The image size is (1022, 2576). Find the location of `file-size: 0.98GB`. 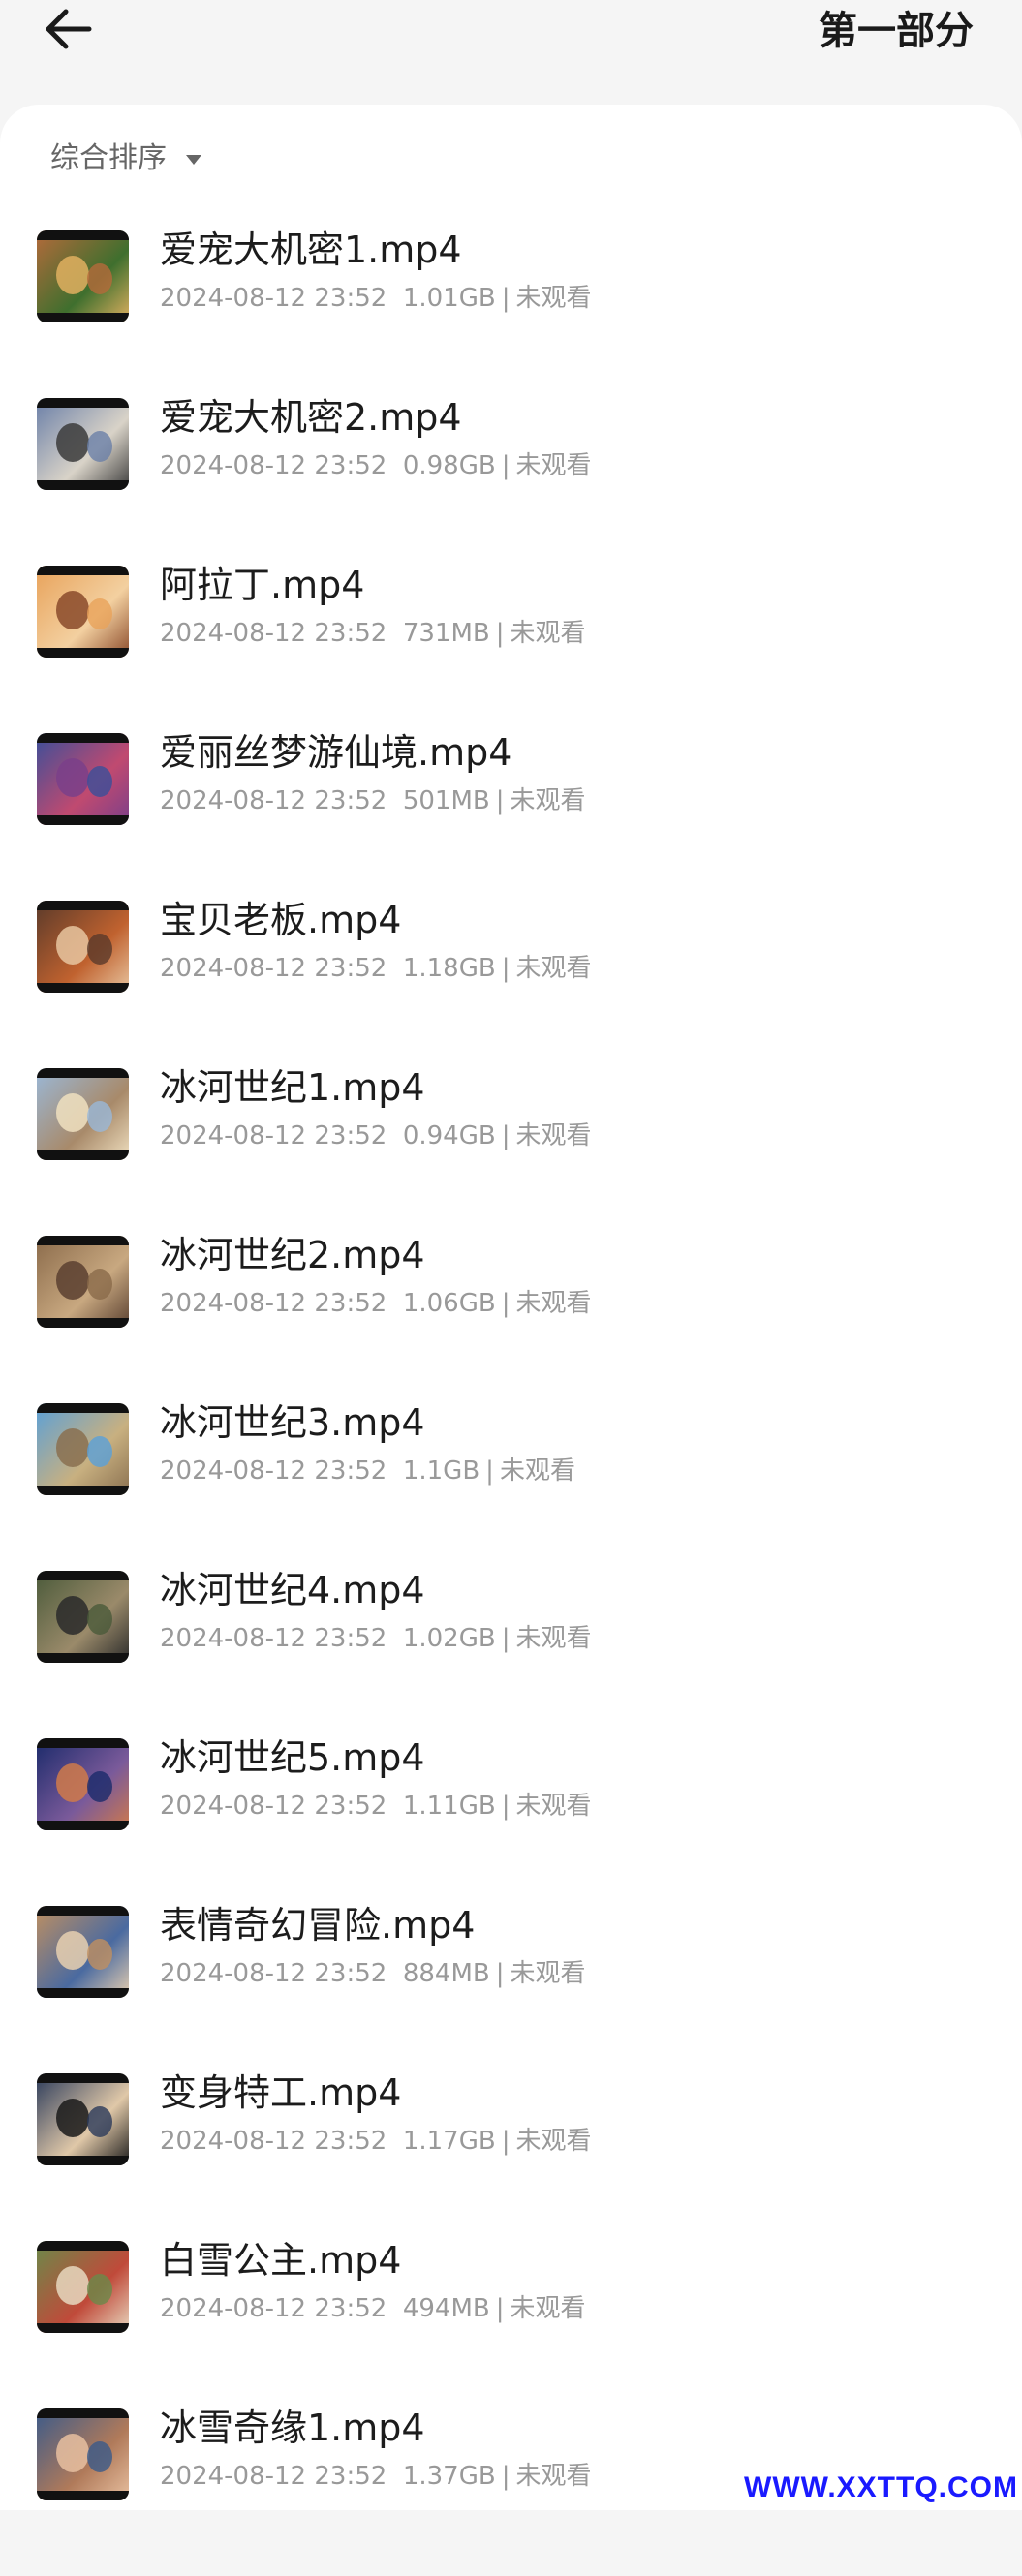

file-size: 0.98GB is located at coordinates (449, 465).